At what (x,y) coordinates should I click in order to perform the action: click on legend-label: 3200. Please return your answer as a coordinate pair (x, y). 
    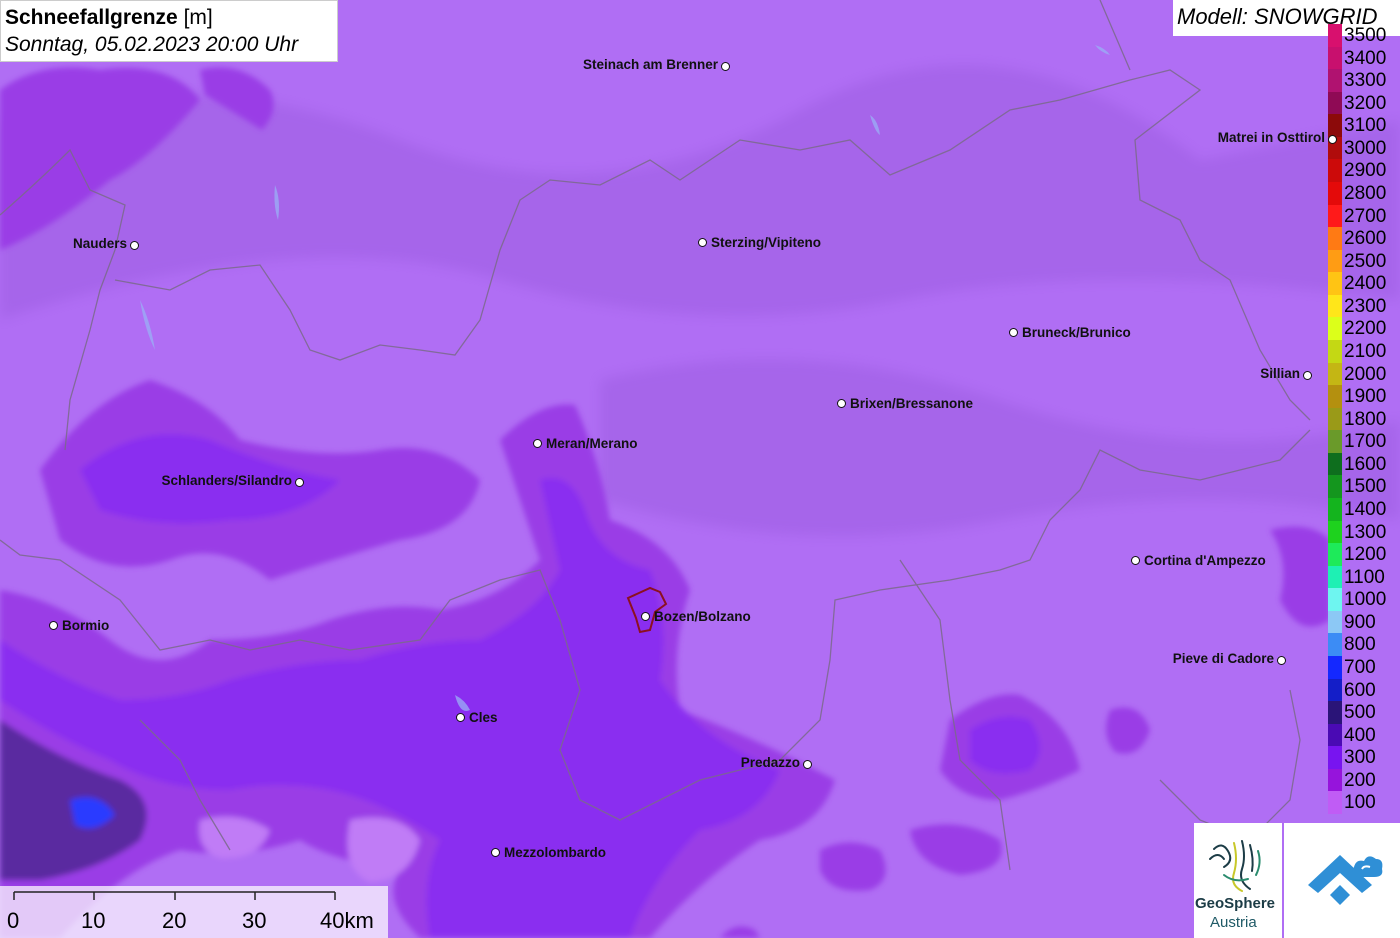
    Looking at the image, I should click on (1365, 103).